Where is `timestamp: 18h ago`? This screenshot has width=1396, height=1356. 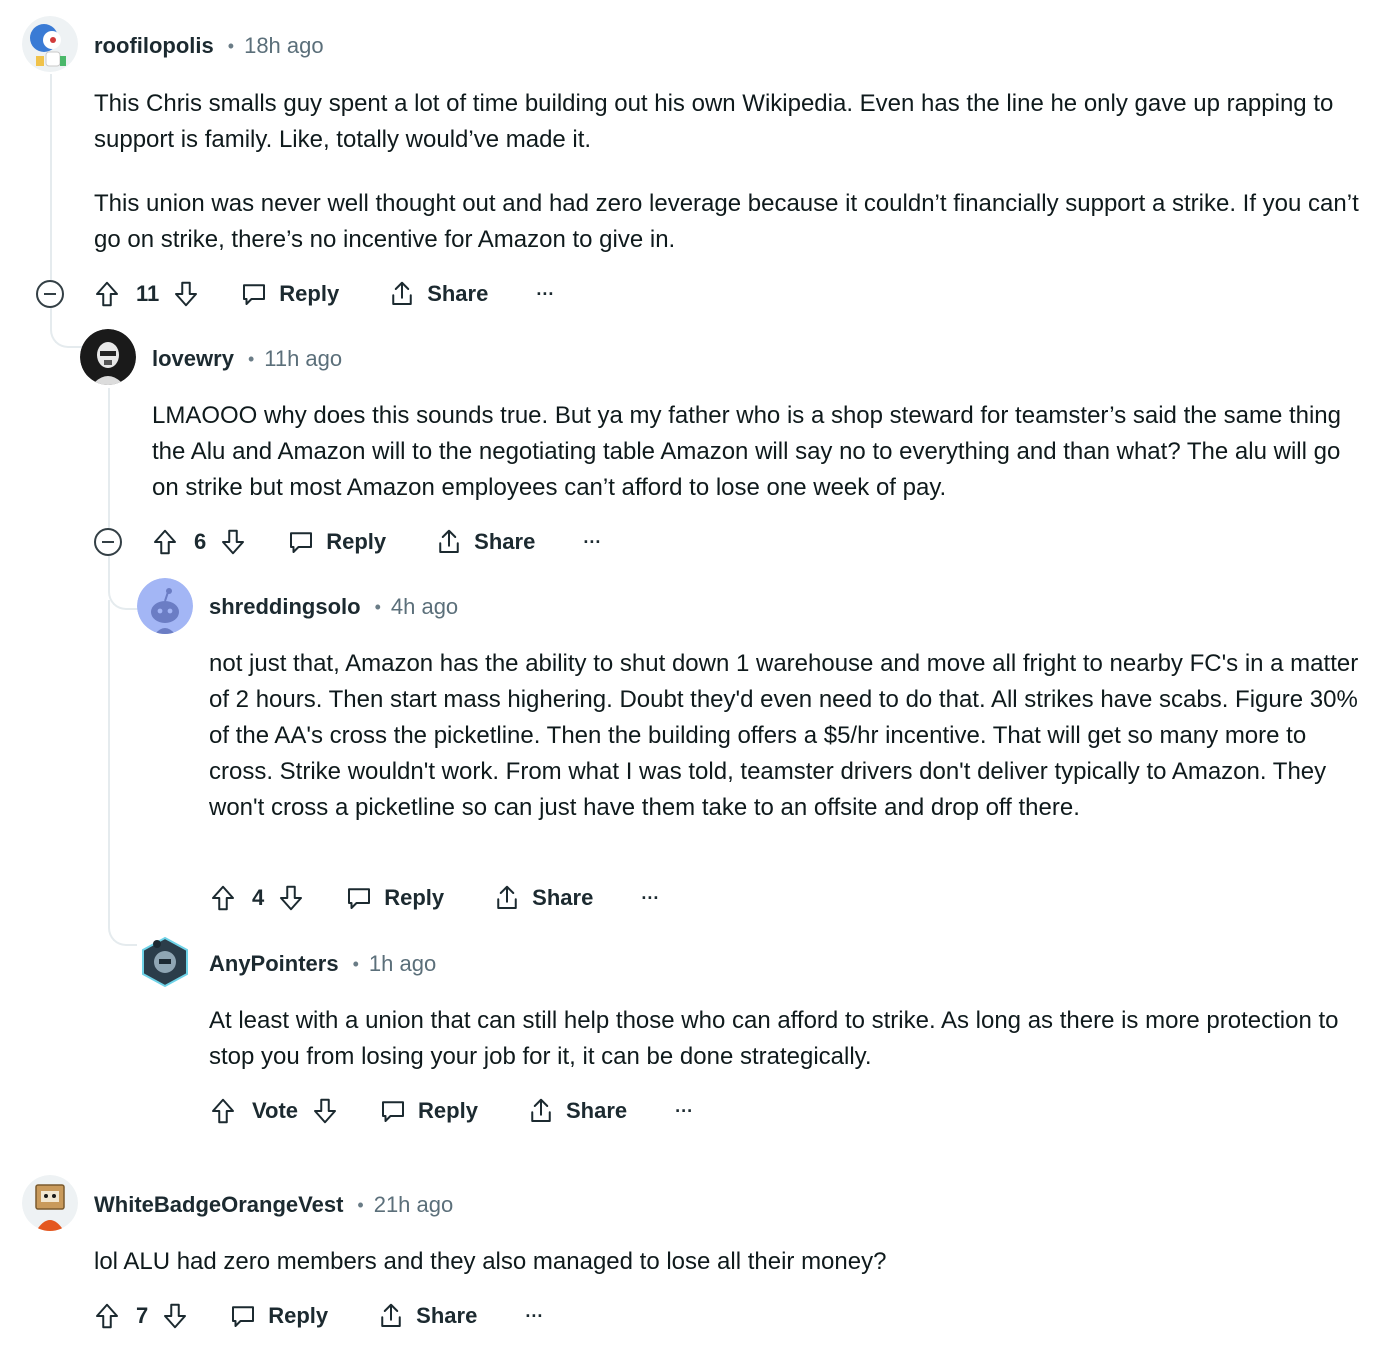
timestamp: 18h ago is located at coordinates (284, 46).